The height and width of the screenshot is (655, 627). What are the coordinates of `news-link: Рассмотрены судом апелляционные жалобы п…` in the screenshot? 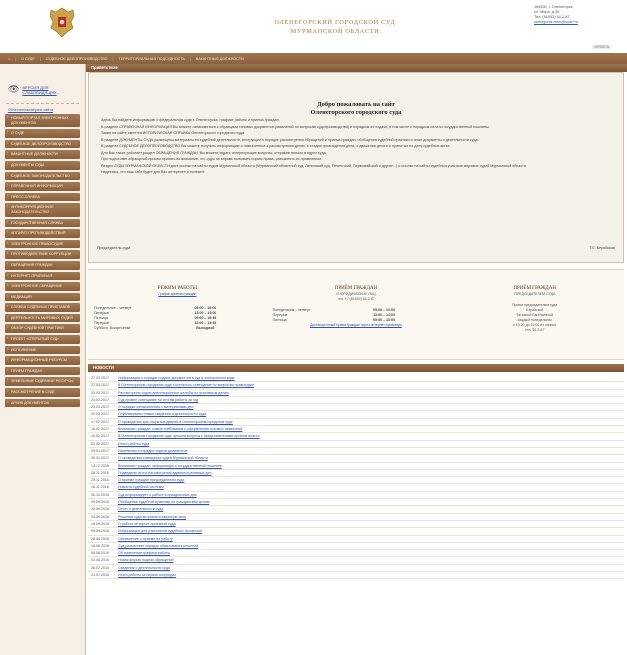 It's located at (371, 393).